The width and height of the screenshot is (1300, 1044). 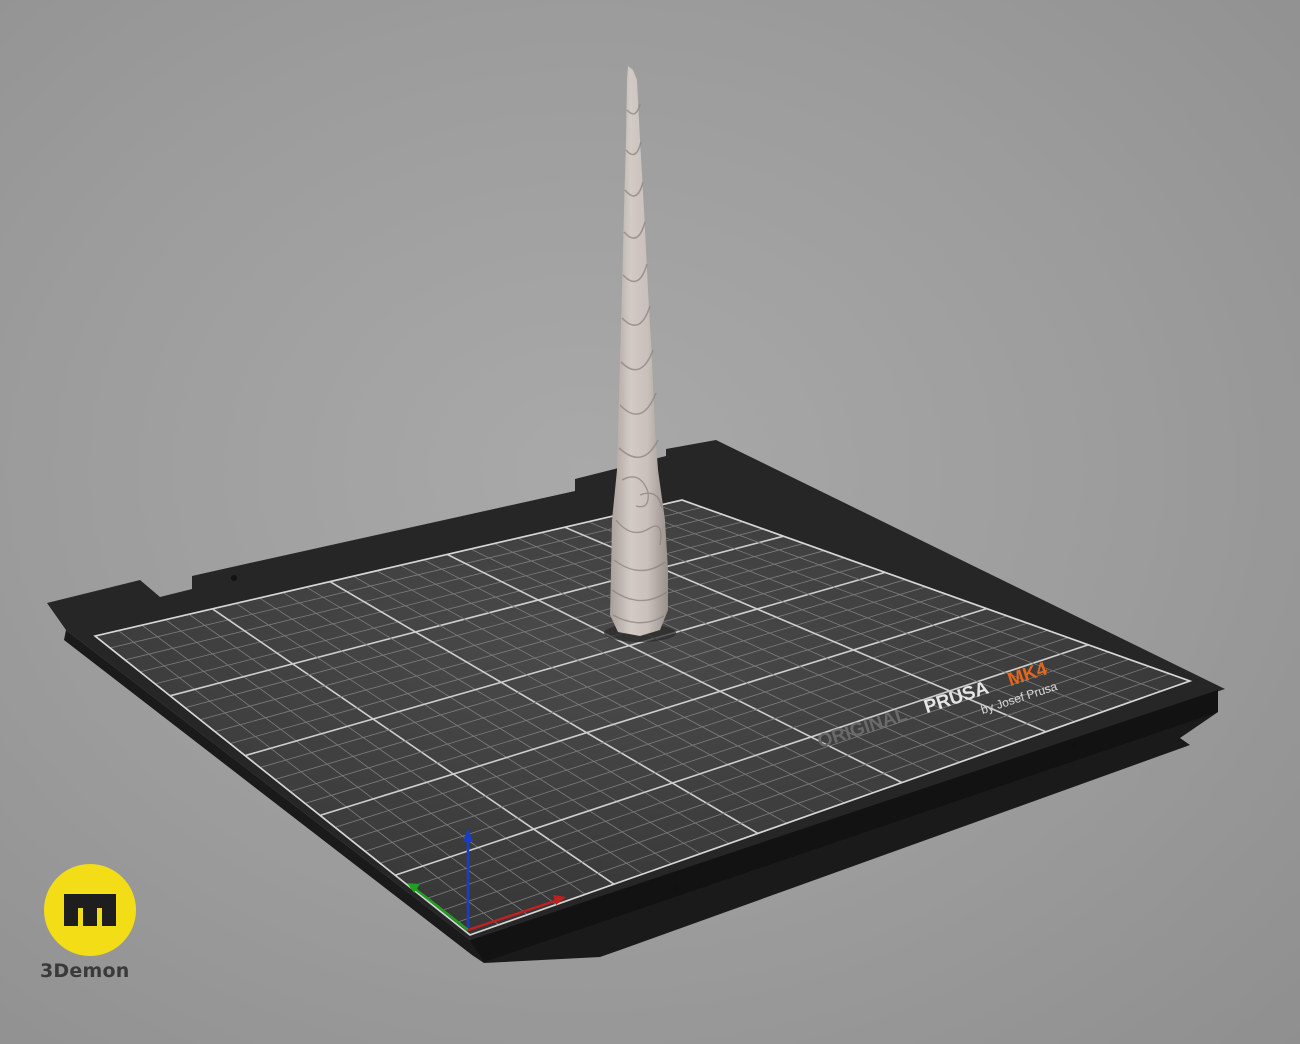 I want to click on 3demon-logo, so click(x=90, y=910).